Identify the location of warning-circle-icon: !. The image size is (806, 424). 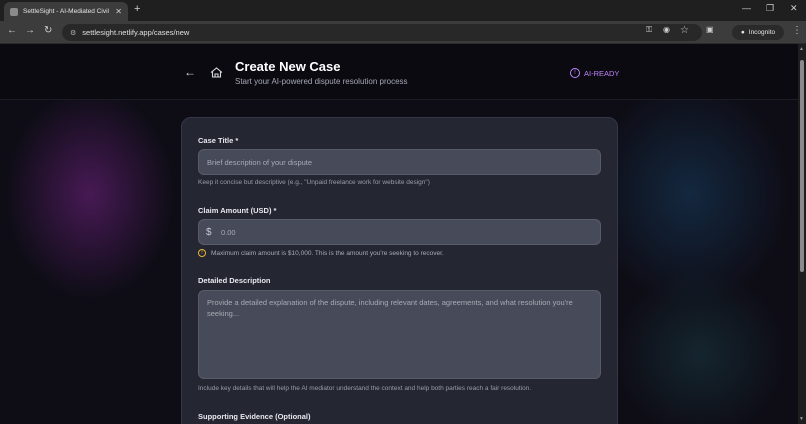
(202, 253).